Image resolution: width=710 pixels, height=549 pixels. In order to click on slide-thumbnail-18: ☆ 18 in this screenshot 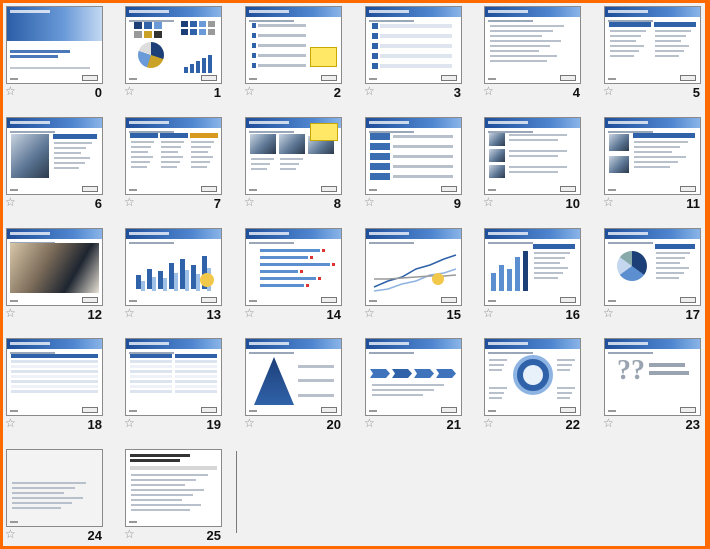, I will do `click(55, 388)`.